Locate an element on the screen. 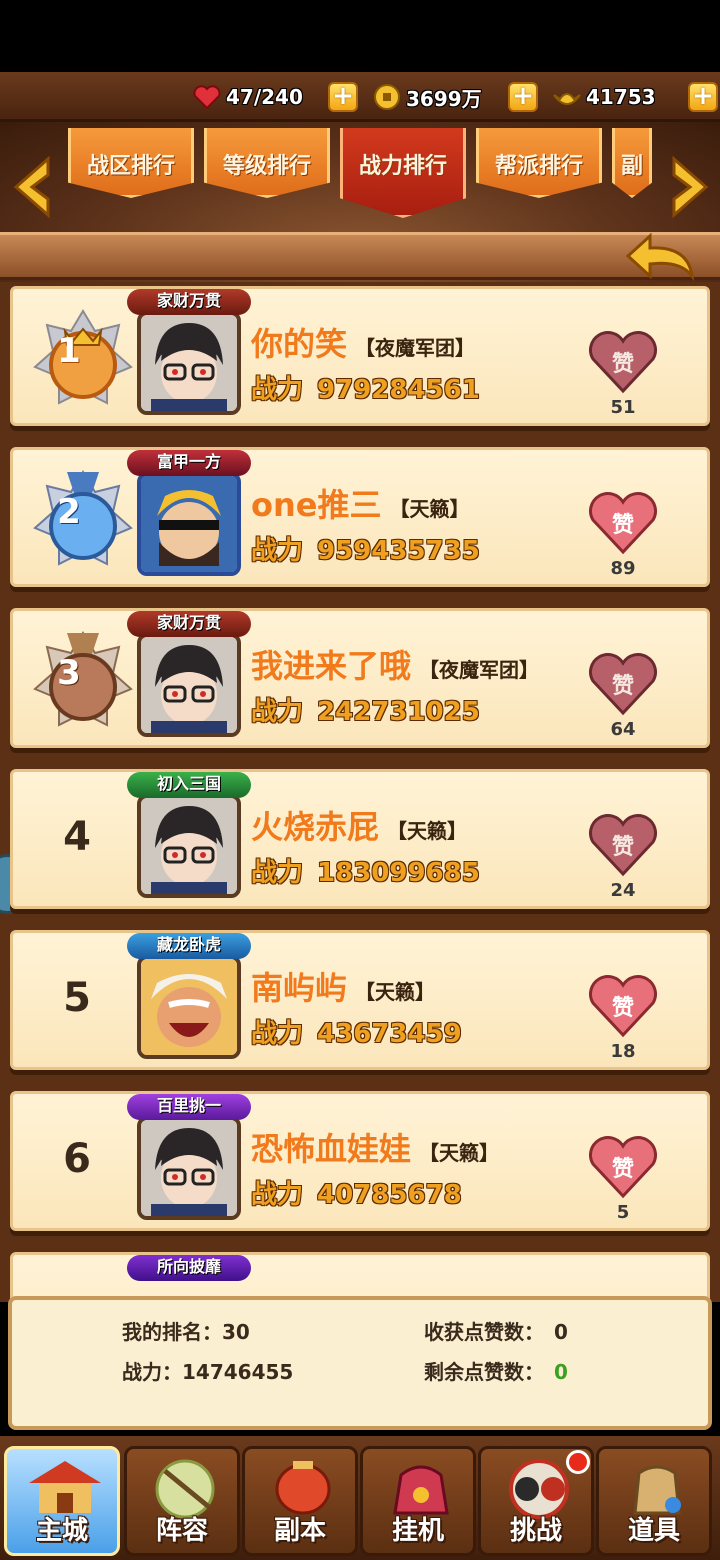  heart-stamina-icon is located at coordinates (207, 97).